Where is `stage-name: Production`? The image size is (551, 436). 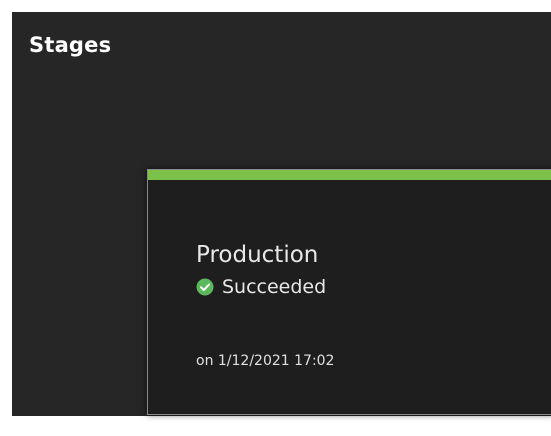
stage-name: Production is located at coordinates (257, 255).